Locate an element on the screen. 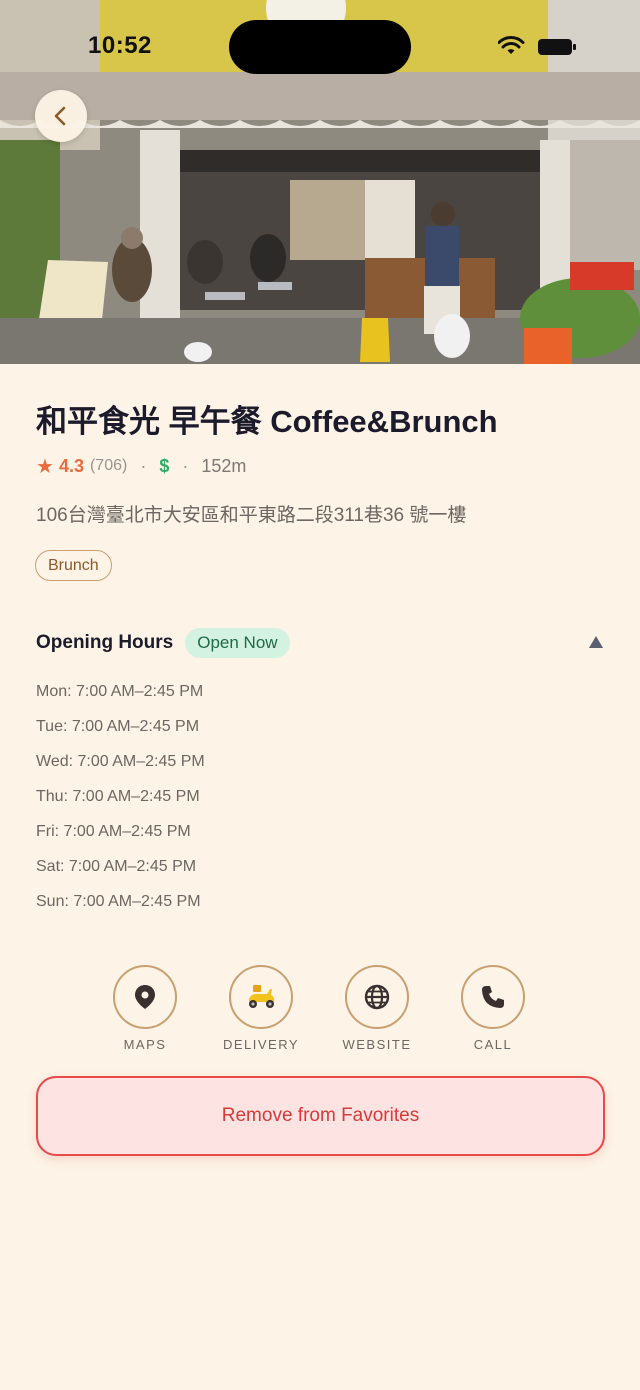  place-address: 106台灣臺北市大安區和平東路二段311巷36 號一樓 is located at coordinates (251, 515).